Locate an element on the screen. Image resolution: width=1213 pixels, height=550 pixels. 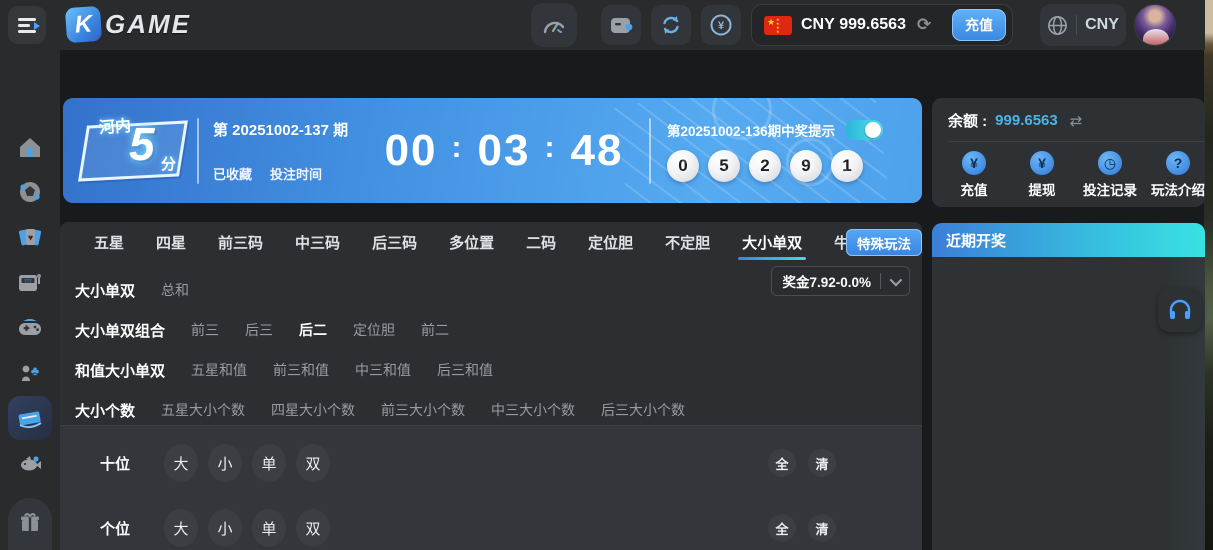
play-option-五星大小个数: 五星大小个数 is located at coordinates (203, 410).